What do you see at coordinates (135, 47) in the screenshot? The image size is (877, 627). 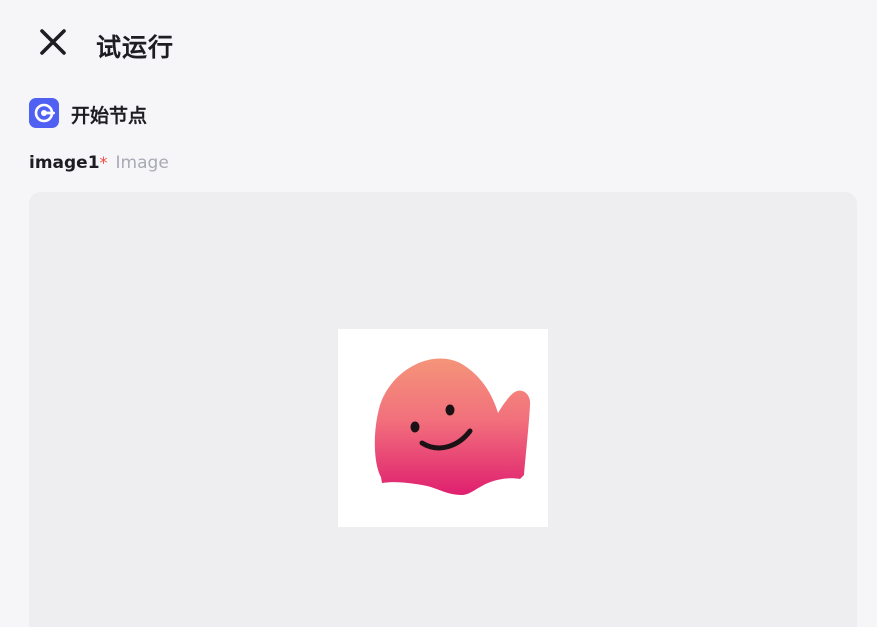 I see `page-title: 试运行` at bounding box center [135, 47].